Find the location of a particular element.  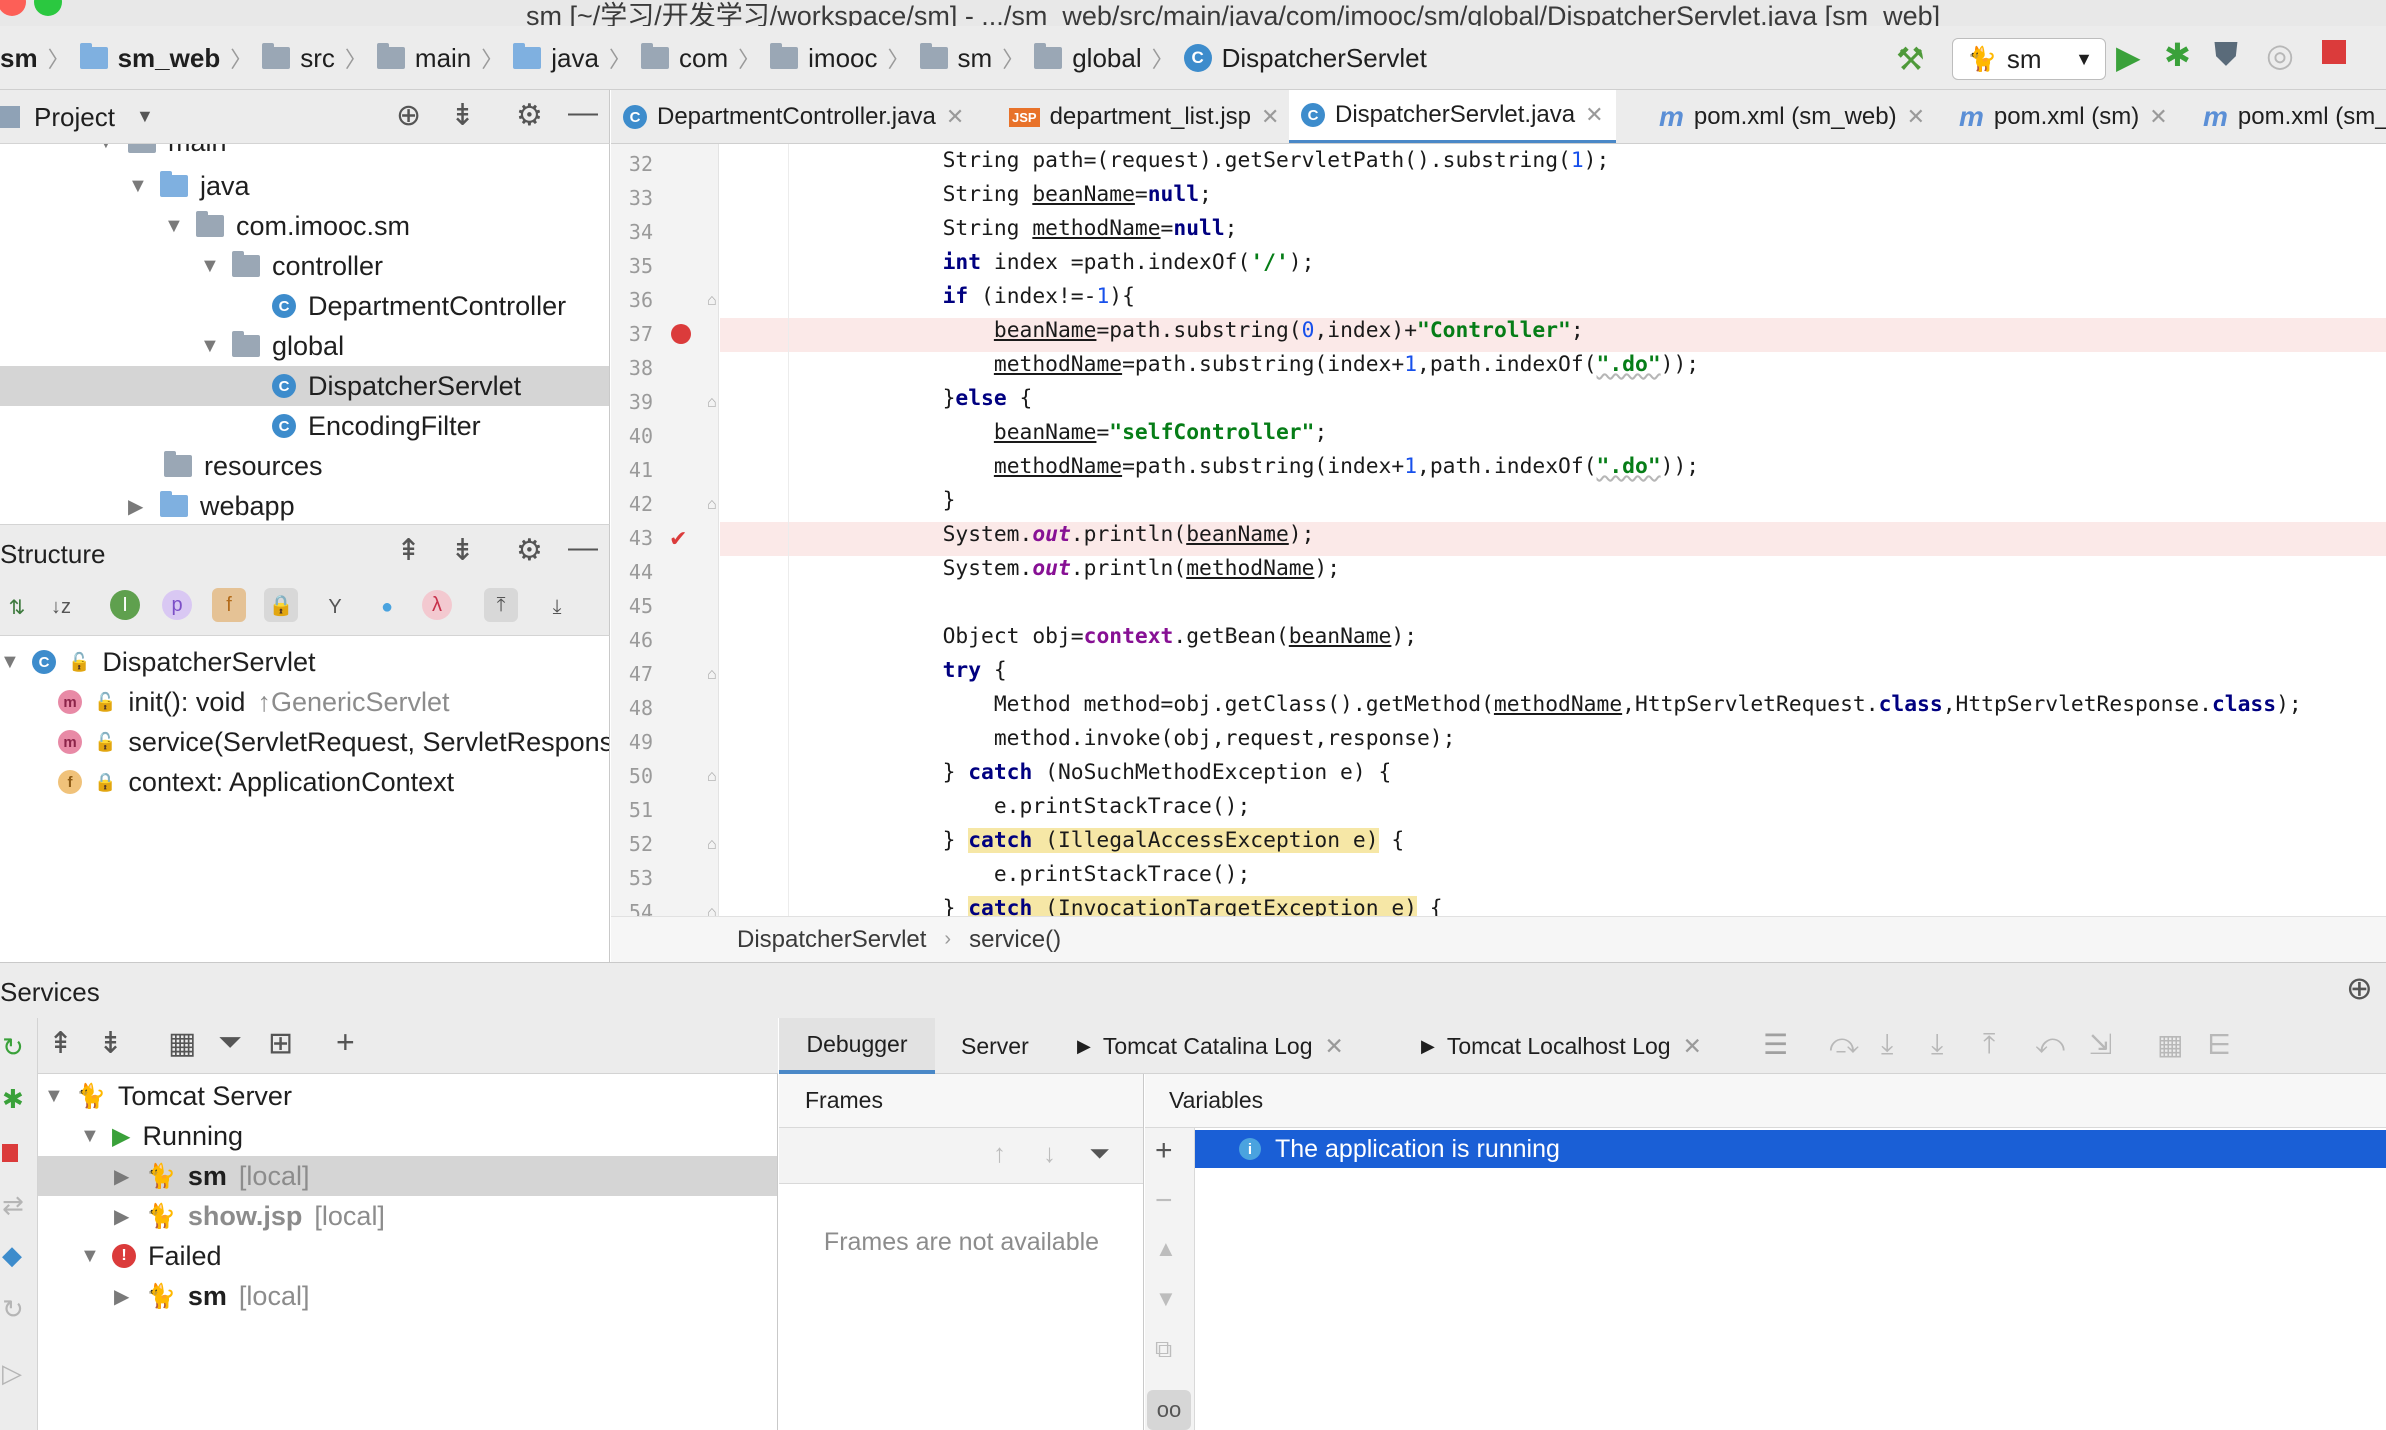

copy-icon: ⧉ is located at coordinates (1163, 1350).